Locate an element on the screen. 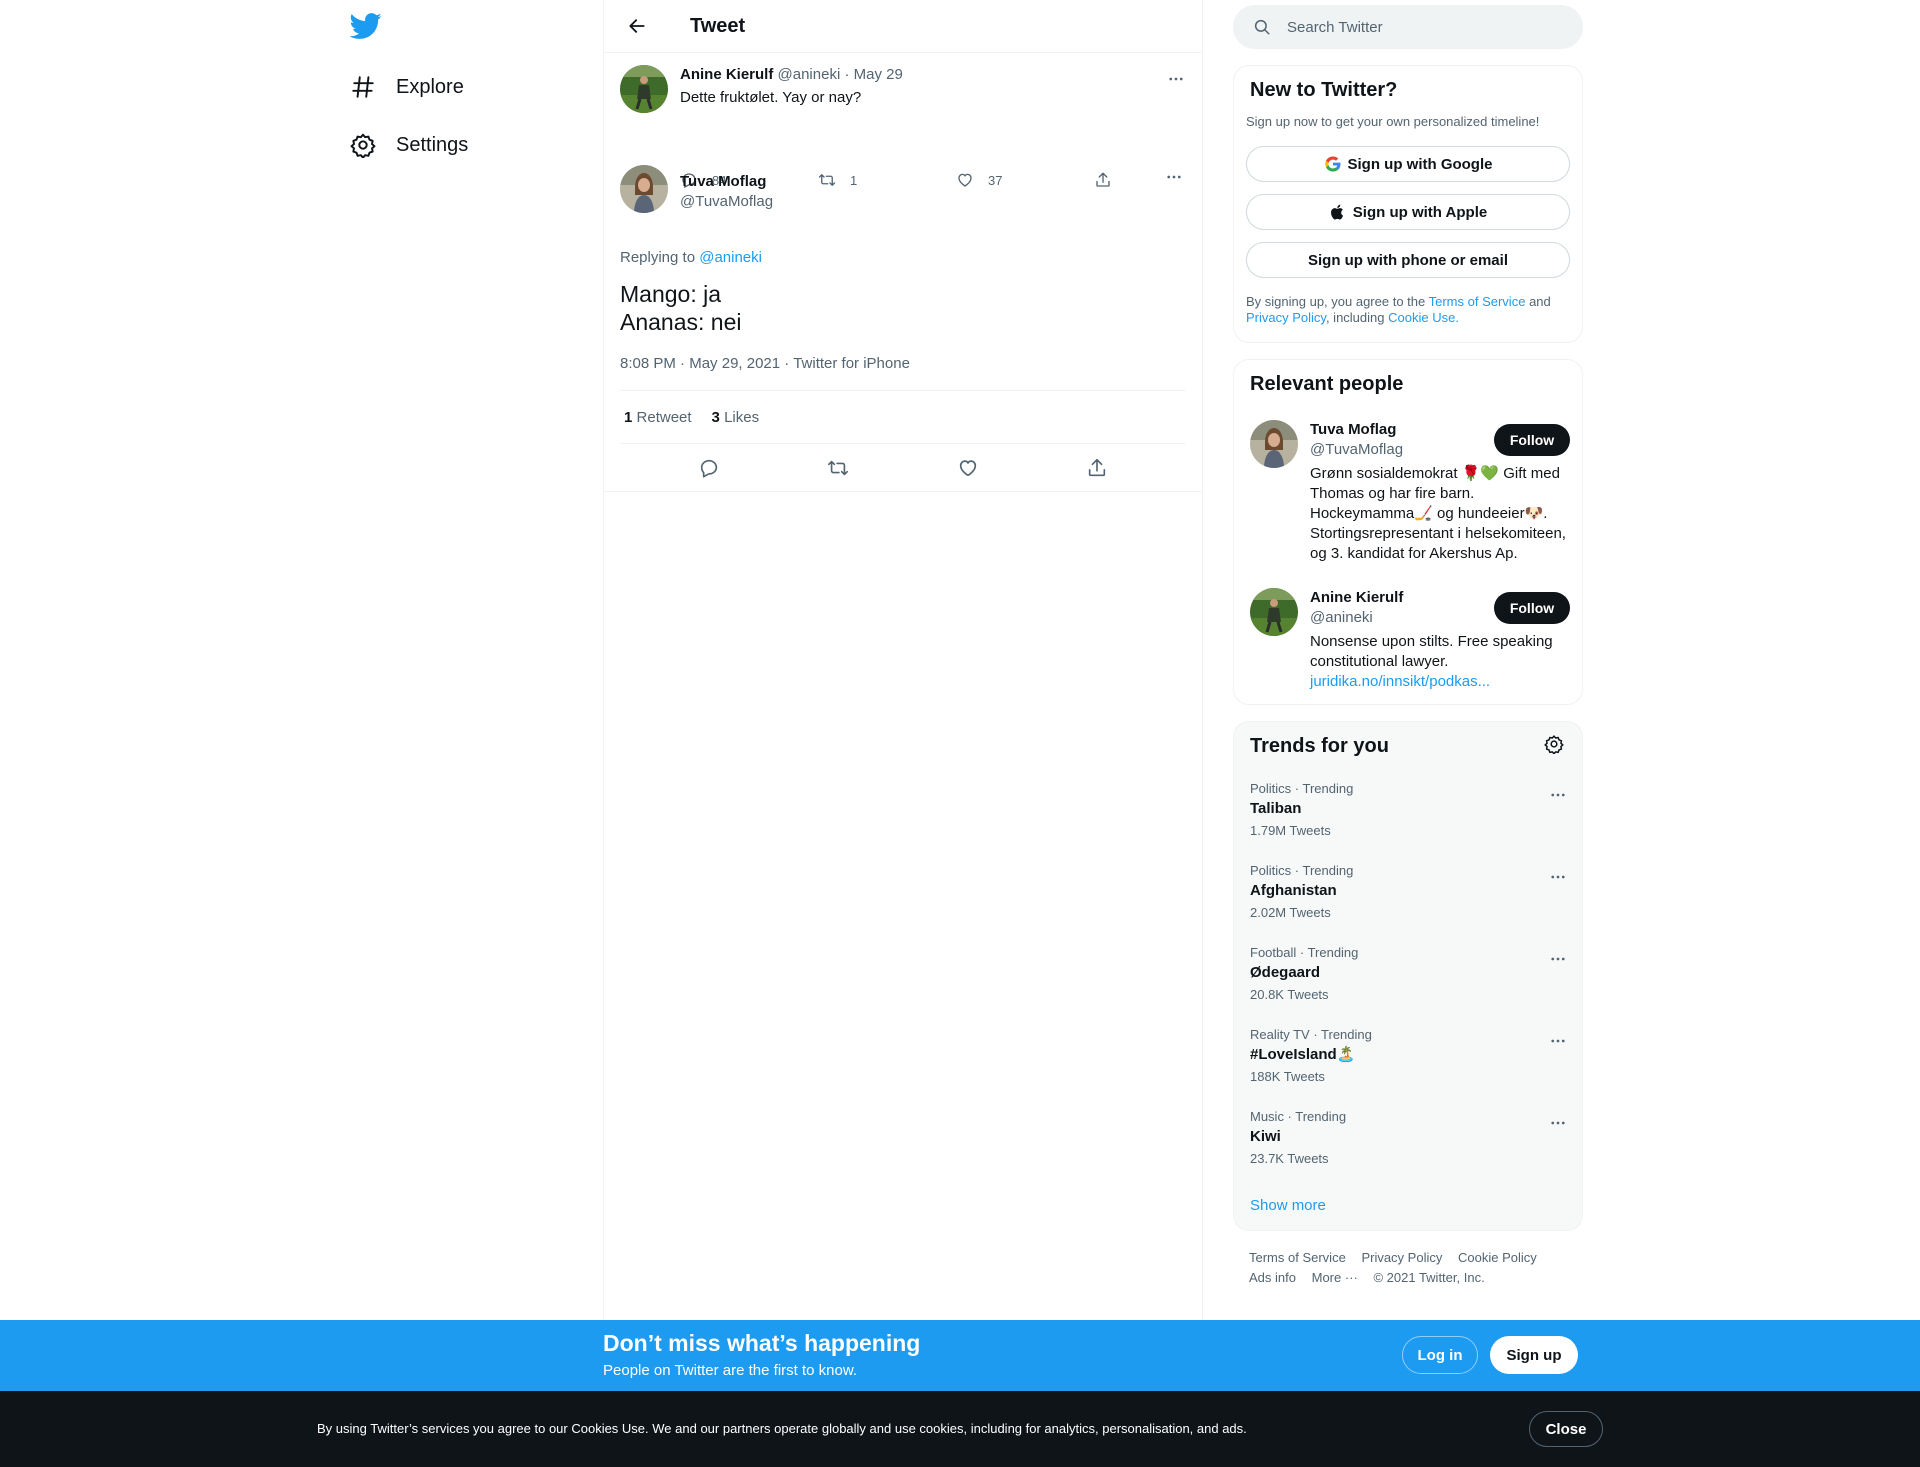  heart-icon is located at coordinates (968, 468).